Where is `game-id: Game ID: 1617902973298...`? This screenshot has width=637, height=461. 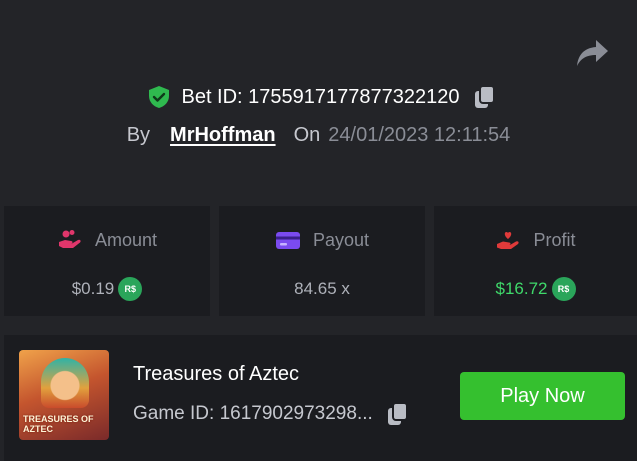 game-id: Game ID: 1617902973298... is located at coordinates (253, 413).